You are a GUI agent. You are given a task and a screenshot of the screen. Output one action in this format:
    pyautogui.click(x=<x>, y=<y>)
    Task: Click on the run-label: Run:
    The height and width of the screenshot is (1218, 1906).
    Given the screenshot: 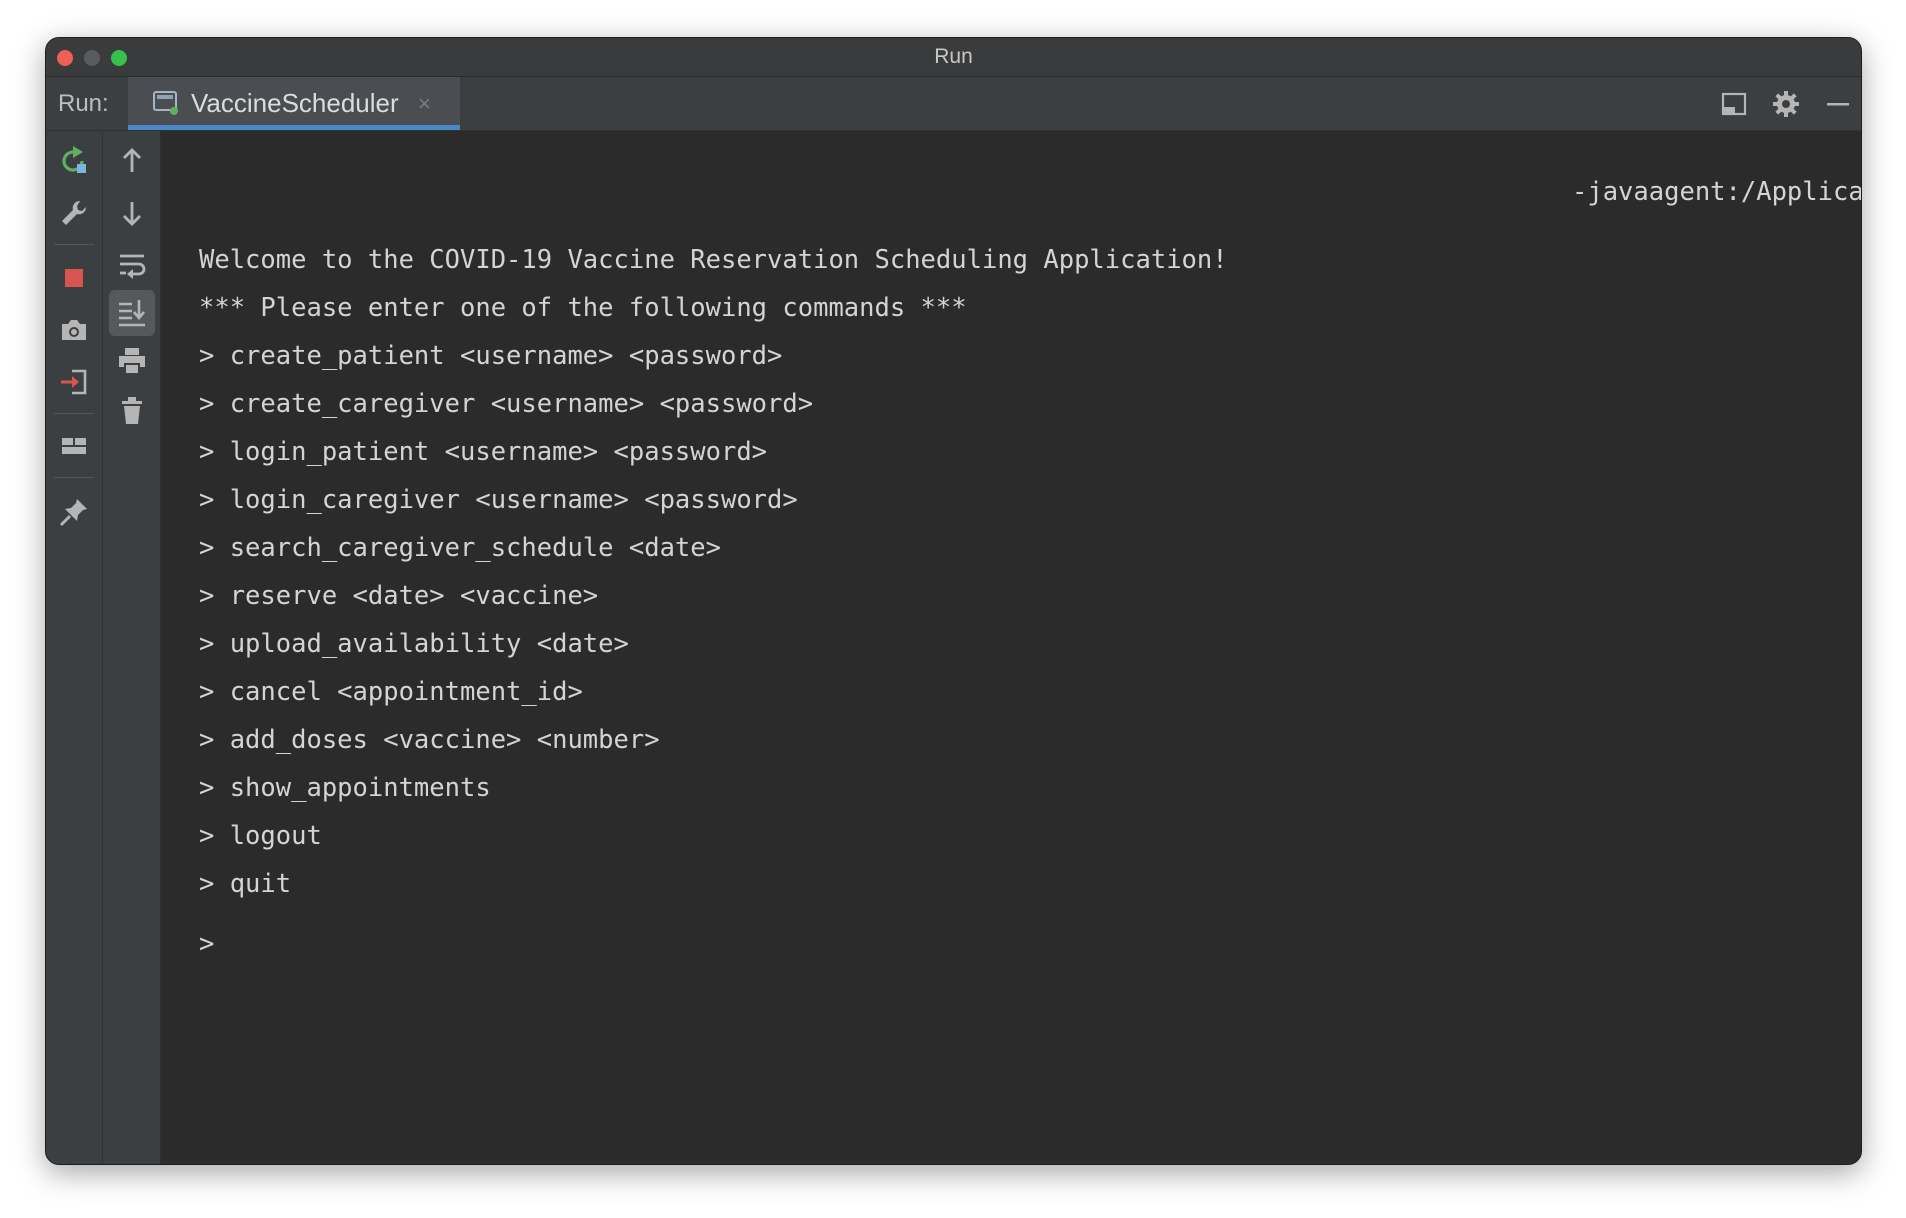 What is the action you would take?
    pyautogui.click(x=83, y=103)
    